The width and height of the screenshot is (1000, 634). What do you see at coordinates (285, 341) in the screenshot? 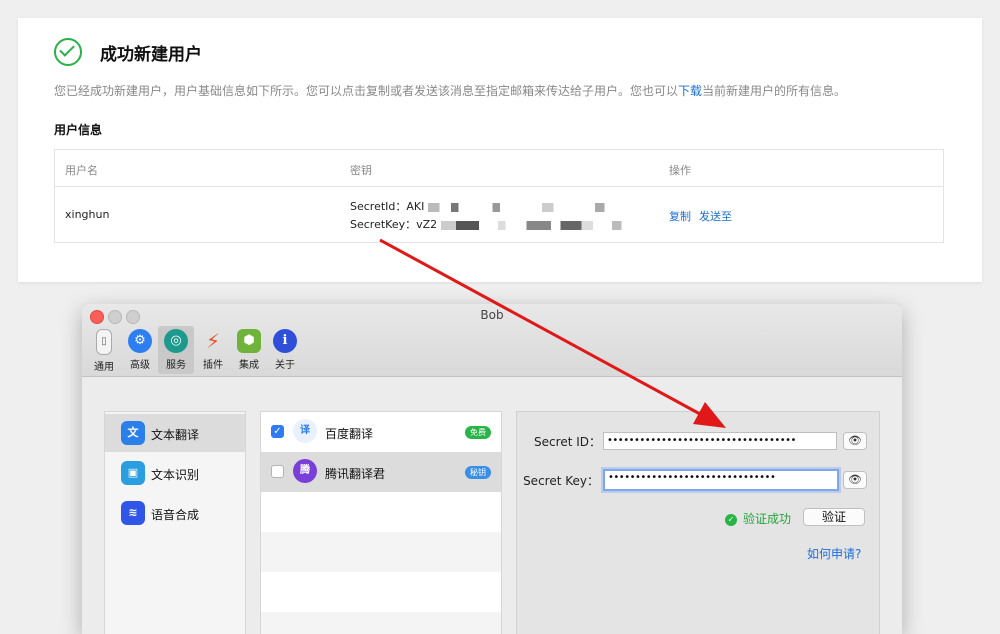
I see `info-icon: i` at bounding box center [285, 341].